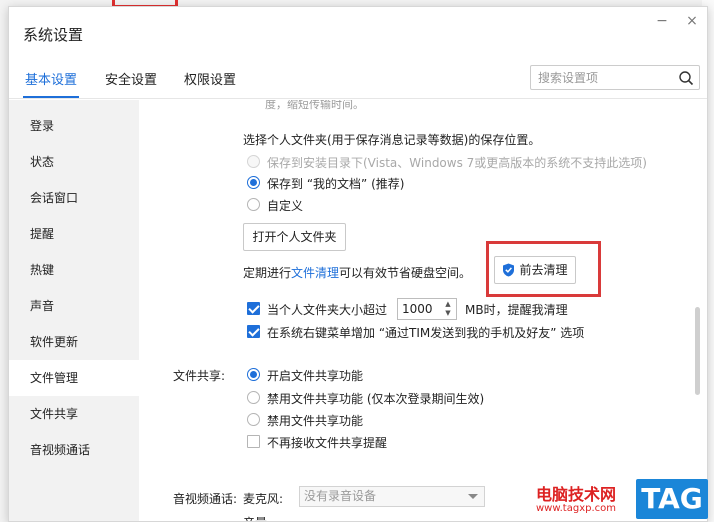  What do you see at coordinates (294, 237) in the screenshot?
I see `open-personal-folder-button: 打开个人文件夹` at bounding box center [294, 237].